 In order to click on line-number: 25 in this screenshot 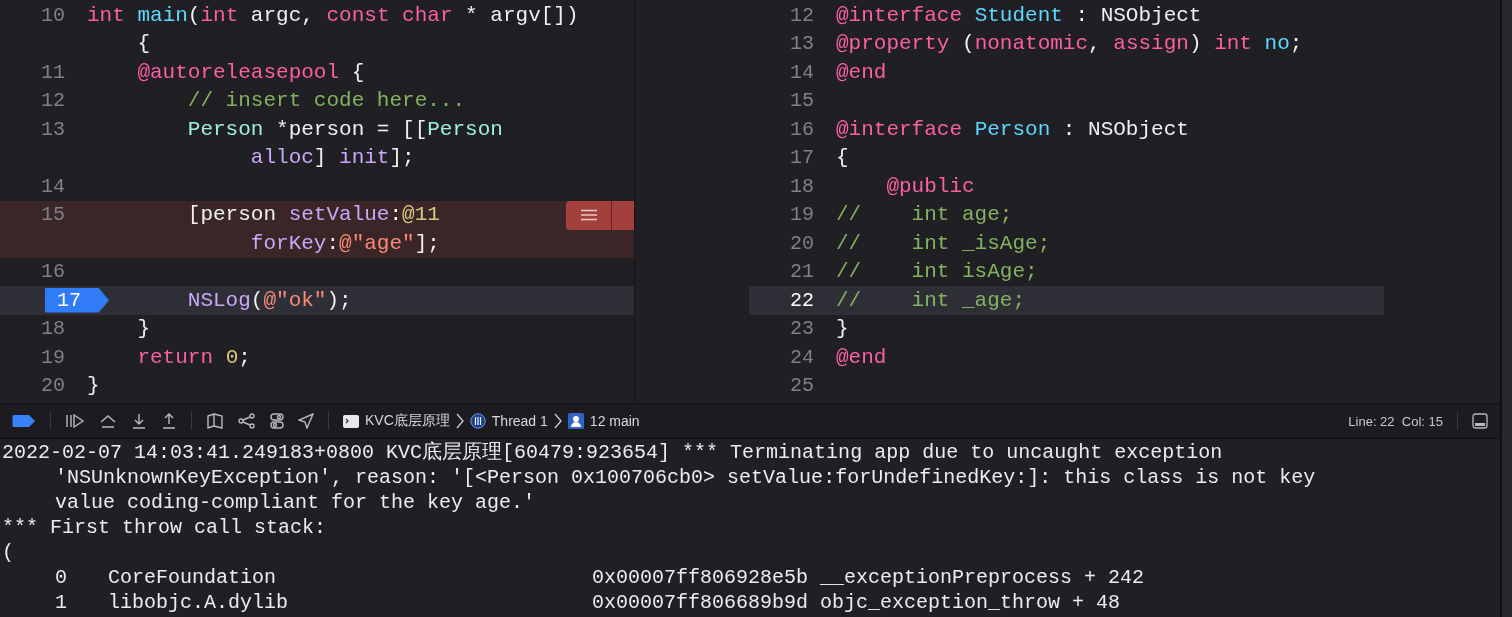, I will do `click(802, 386)`.